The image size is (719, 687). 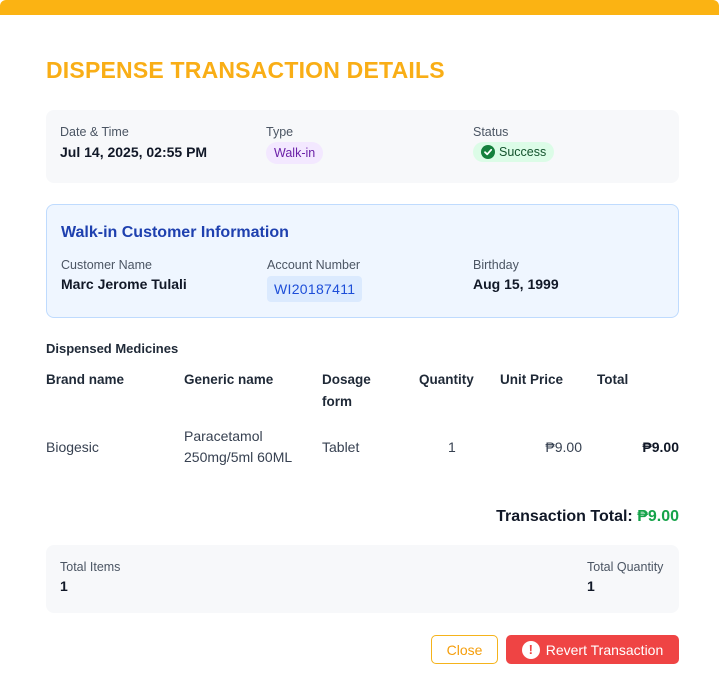 I want to click on modal-title: DISPENSE TRANSACTION DETAILS, so click(x=245, y=70).